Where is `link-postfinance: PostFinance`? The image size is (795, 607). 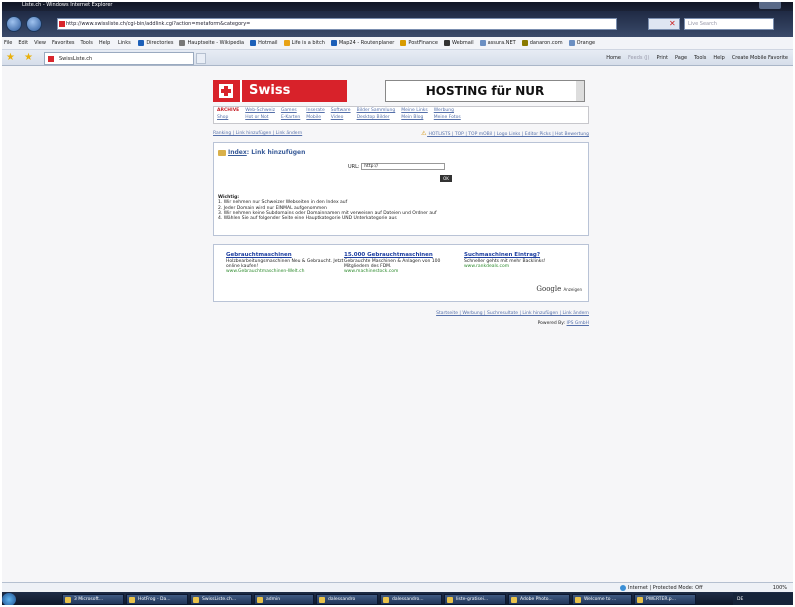 link-postfinance: PostFinance is located at coordinates (419, 42).